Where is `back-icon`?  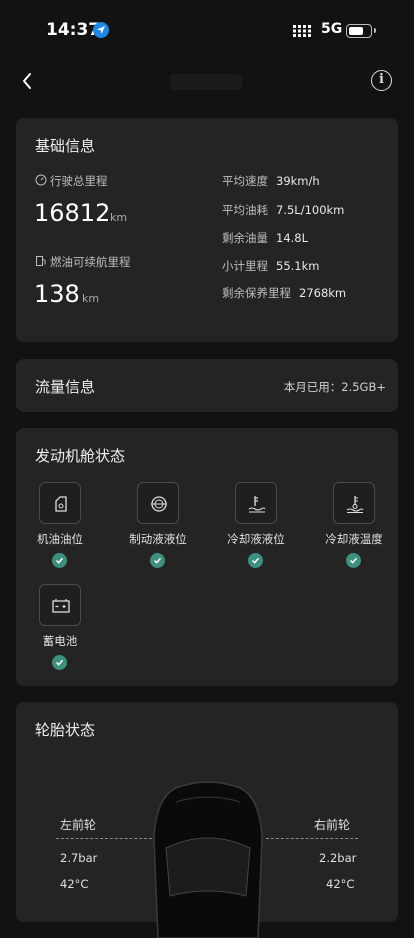
back-icon is located at coordinates (27, 81).